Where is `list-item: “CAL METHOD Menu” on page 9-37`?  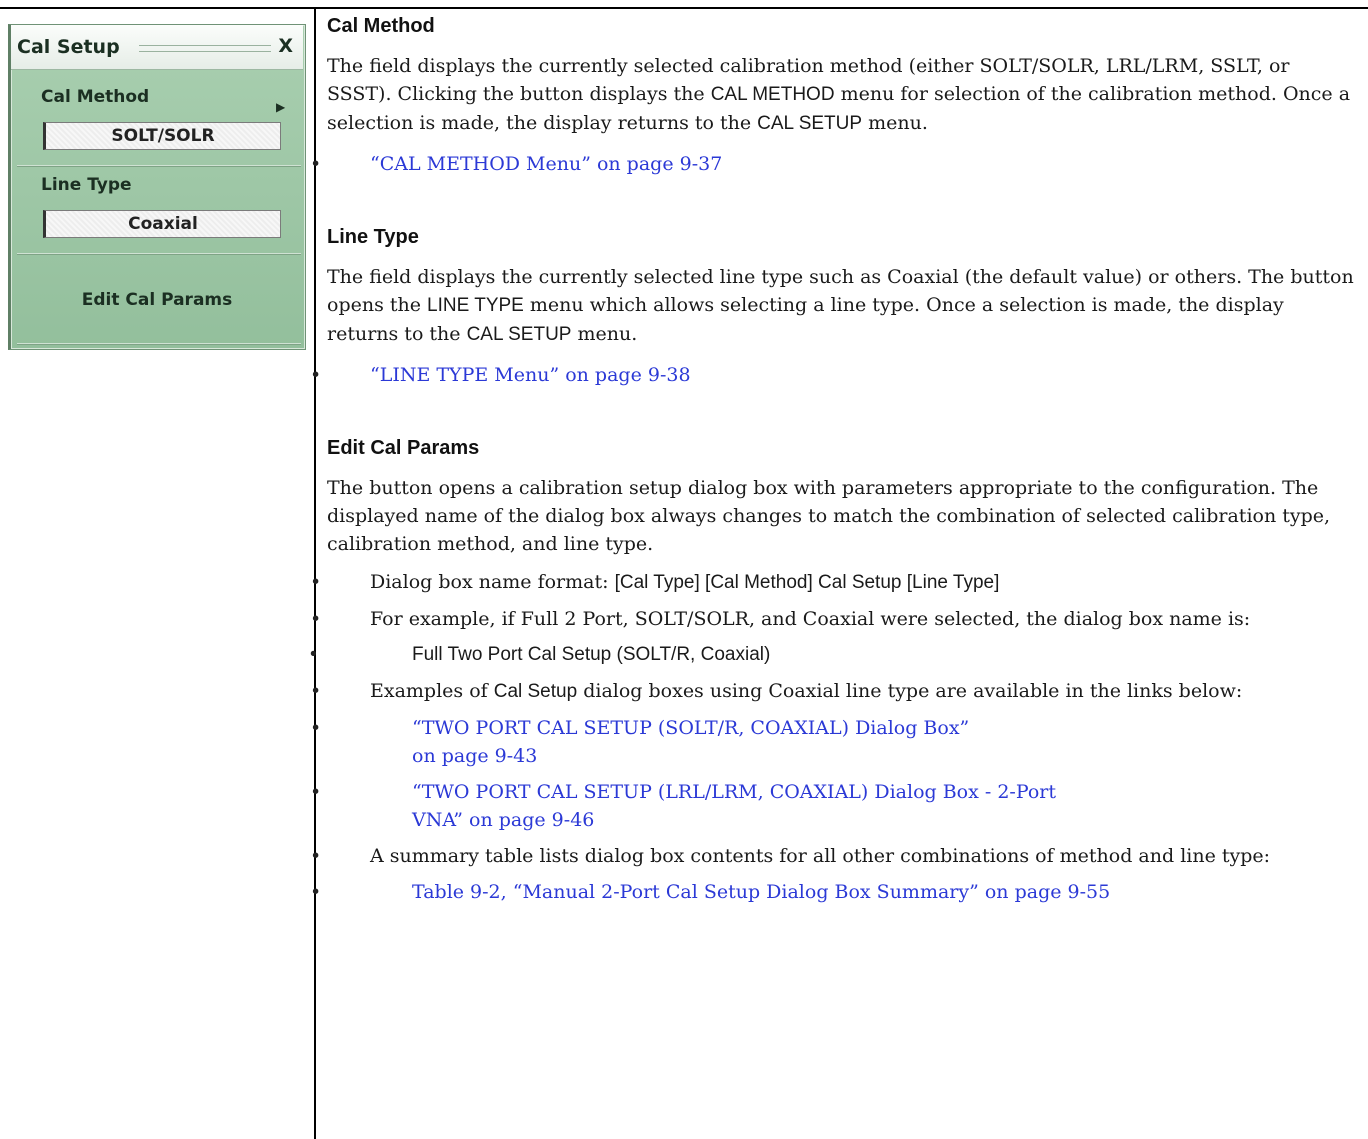
list-item: “CAL METHOD Menu” on page 9-37 is located at coordinates (833, 164).